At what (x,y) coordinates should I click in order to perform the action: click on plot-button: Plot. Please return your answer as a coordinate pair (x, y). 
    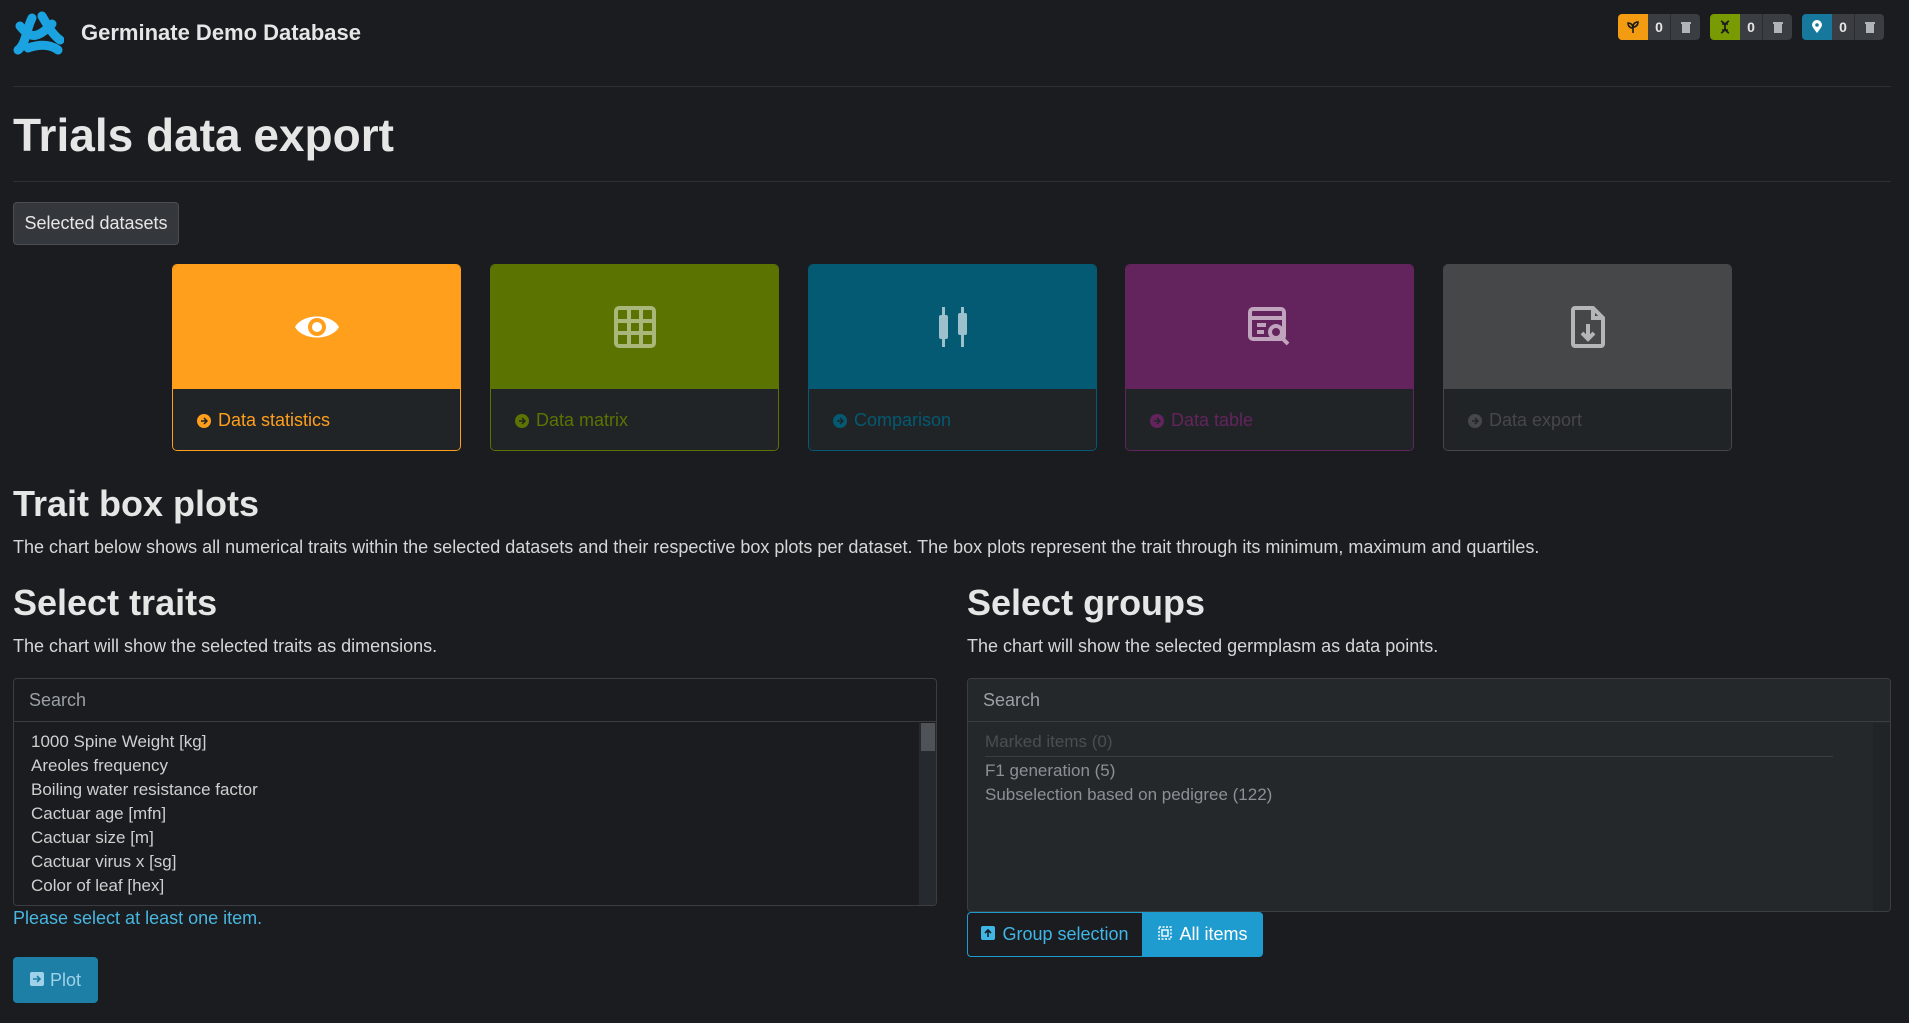
    Looking at the image, I should click on (55, 980).